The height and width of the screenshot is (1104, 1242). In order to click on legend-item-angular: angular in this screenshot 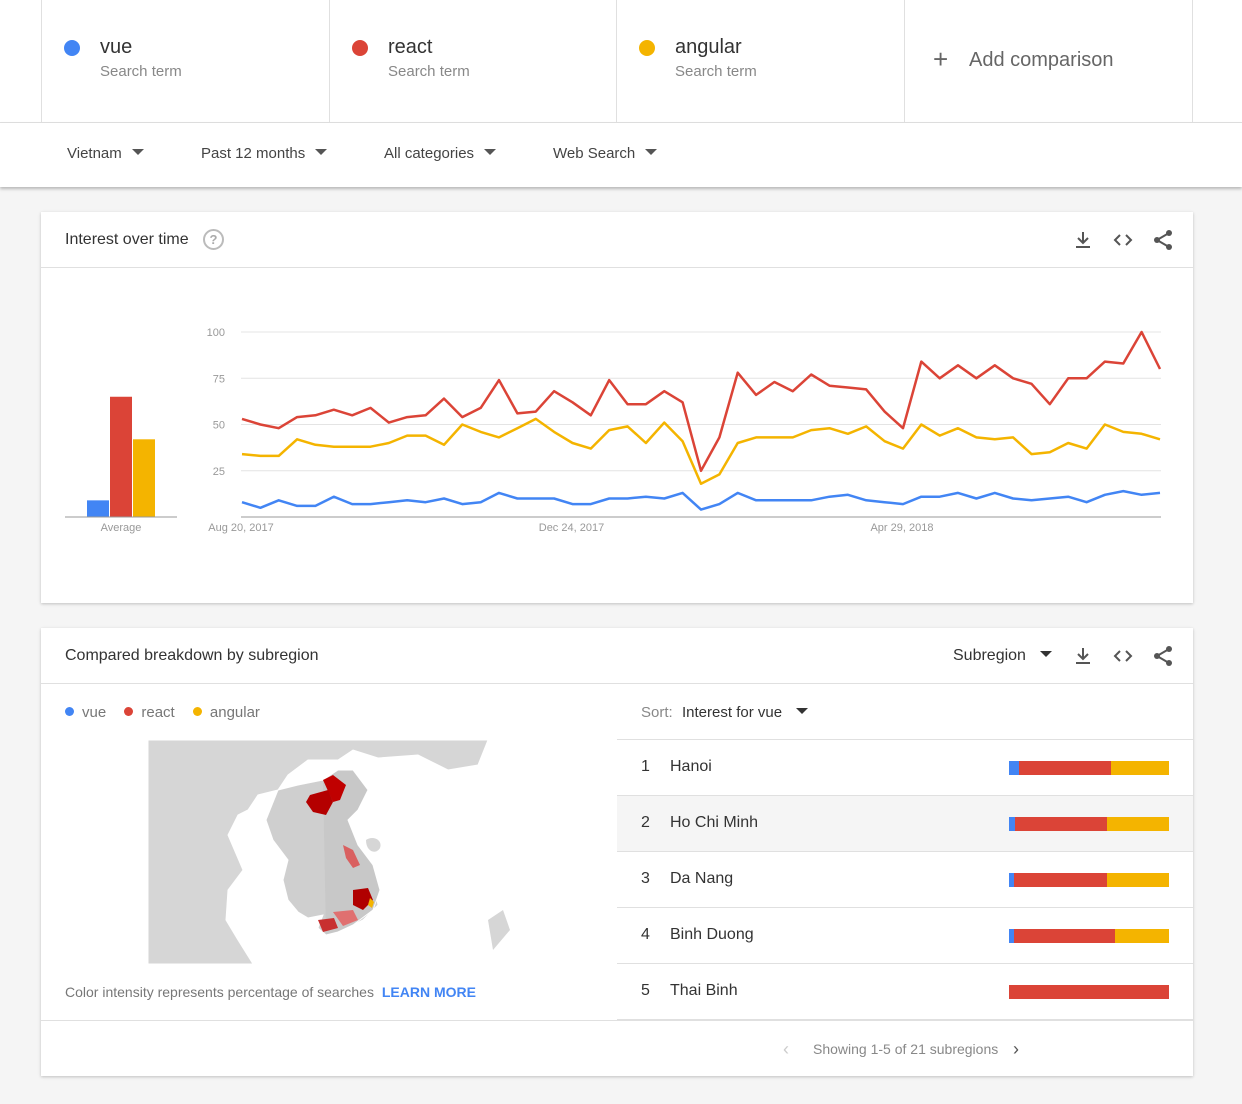, I will do `click(226, 712)`.